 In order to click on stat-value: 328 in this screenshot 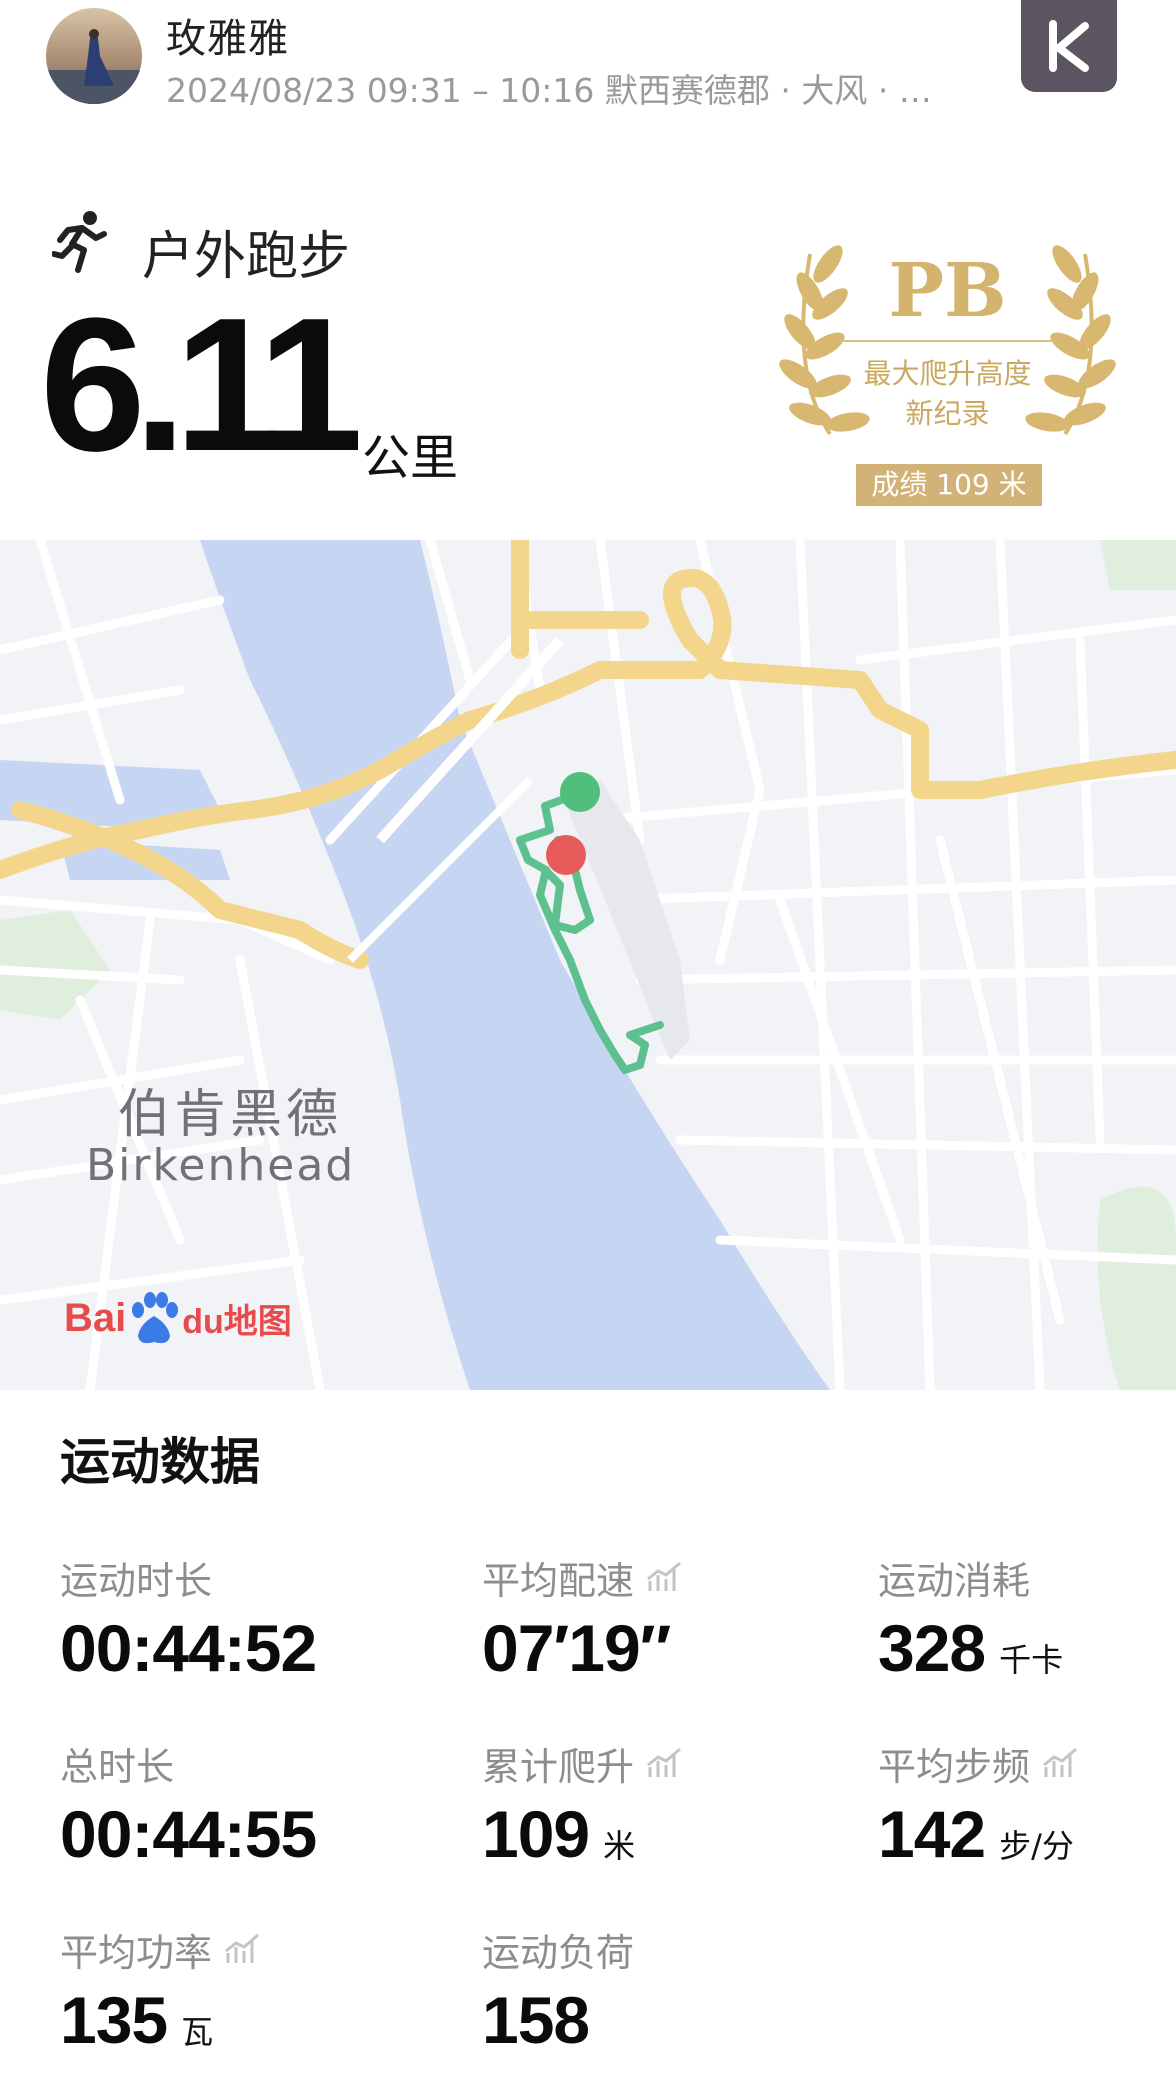, I will do `click(932, 1648)`.